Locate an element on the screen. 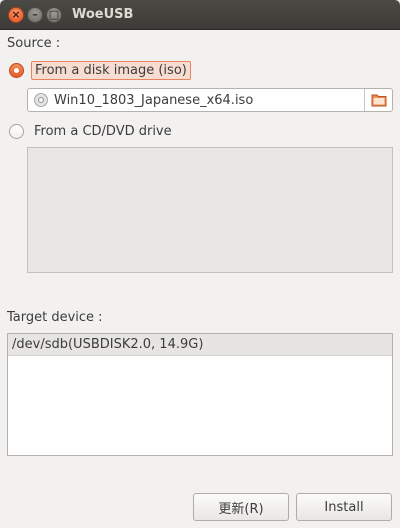 The image size is (400, 528). install-button: Install is located at coordinates (344, 507).